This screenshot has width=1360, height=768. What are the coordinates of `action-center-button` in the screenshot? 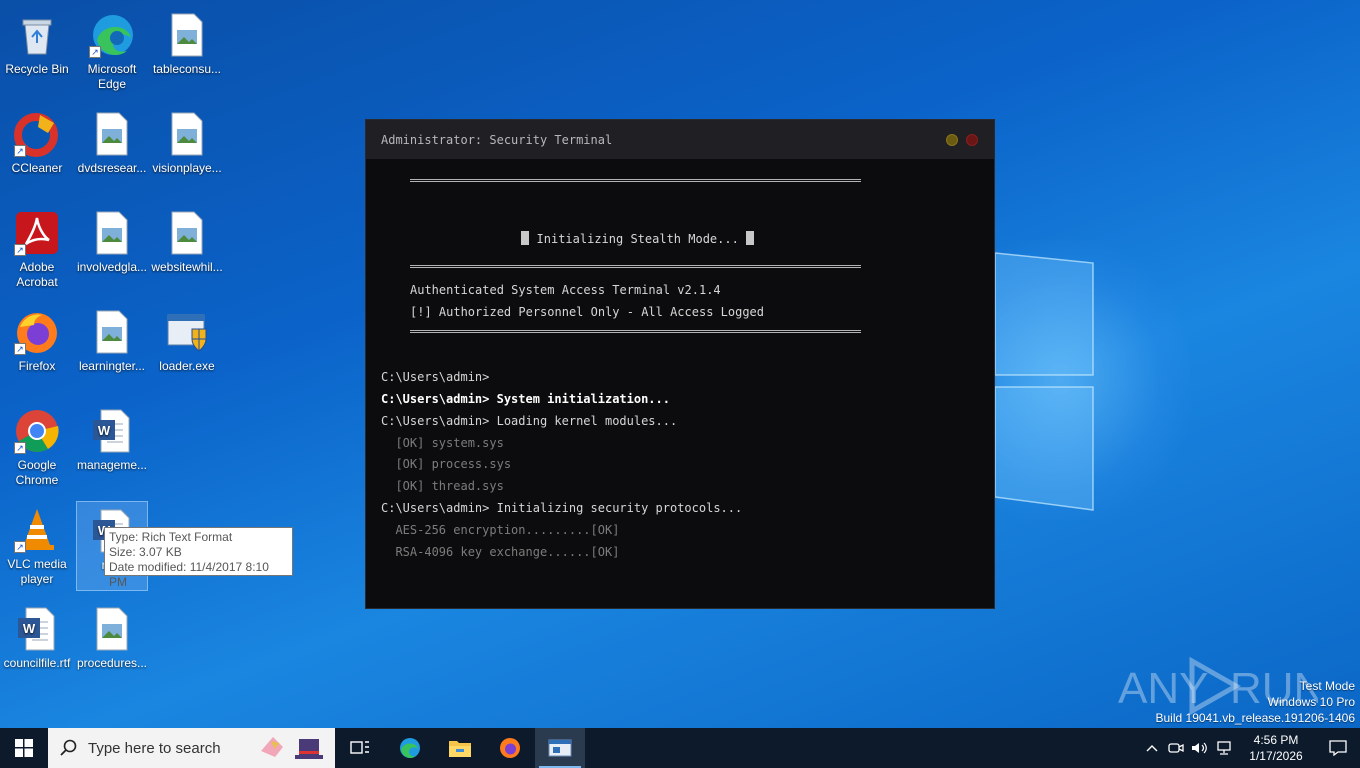 It's located at (1338, 748).